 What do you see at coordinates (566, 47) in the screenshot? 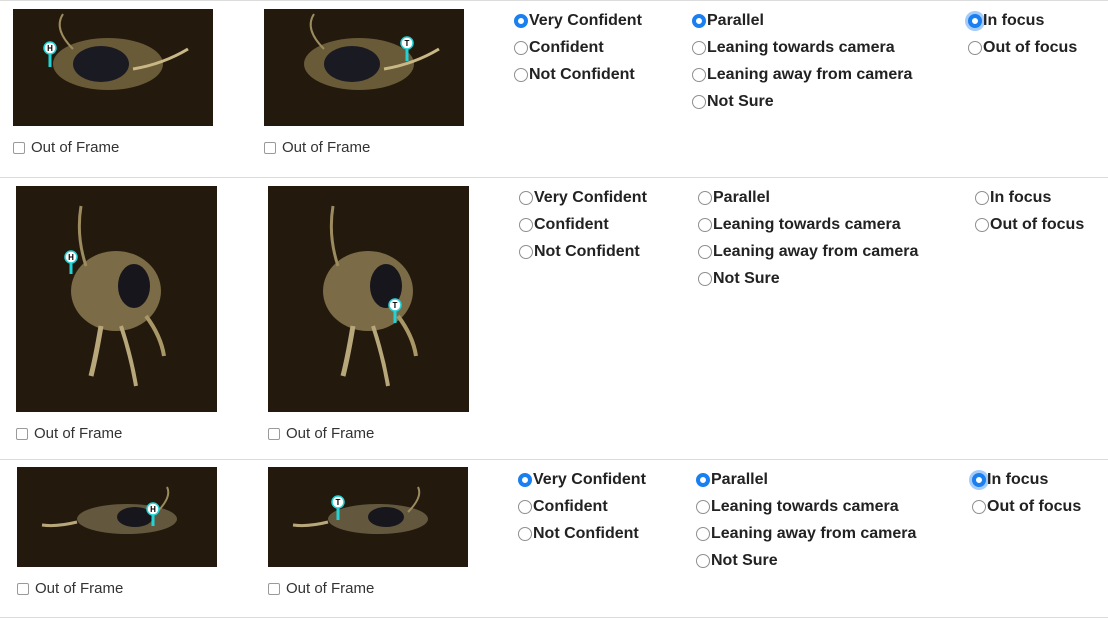
I see `confidence-label: Confident` at bounding box center [566, 47].